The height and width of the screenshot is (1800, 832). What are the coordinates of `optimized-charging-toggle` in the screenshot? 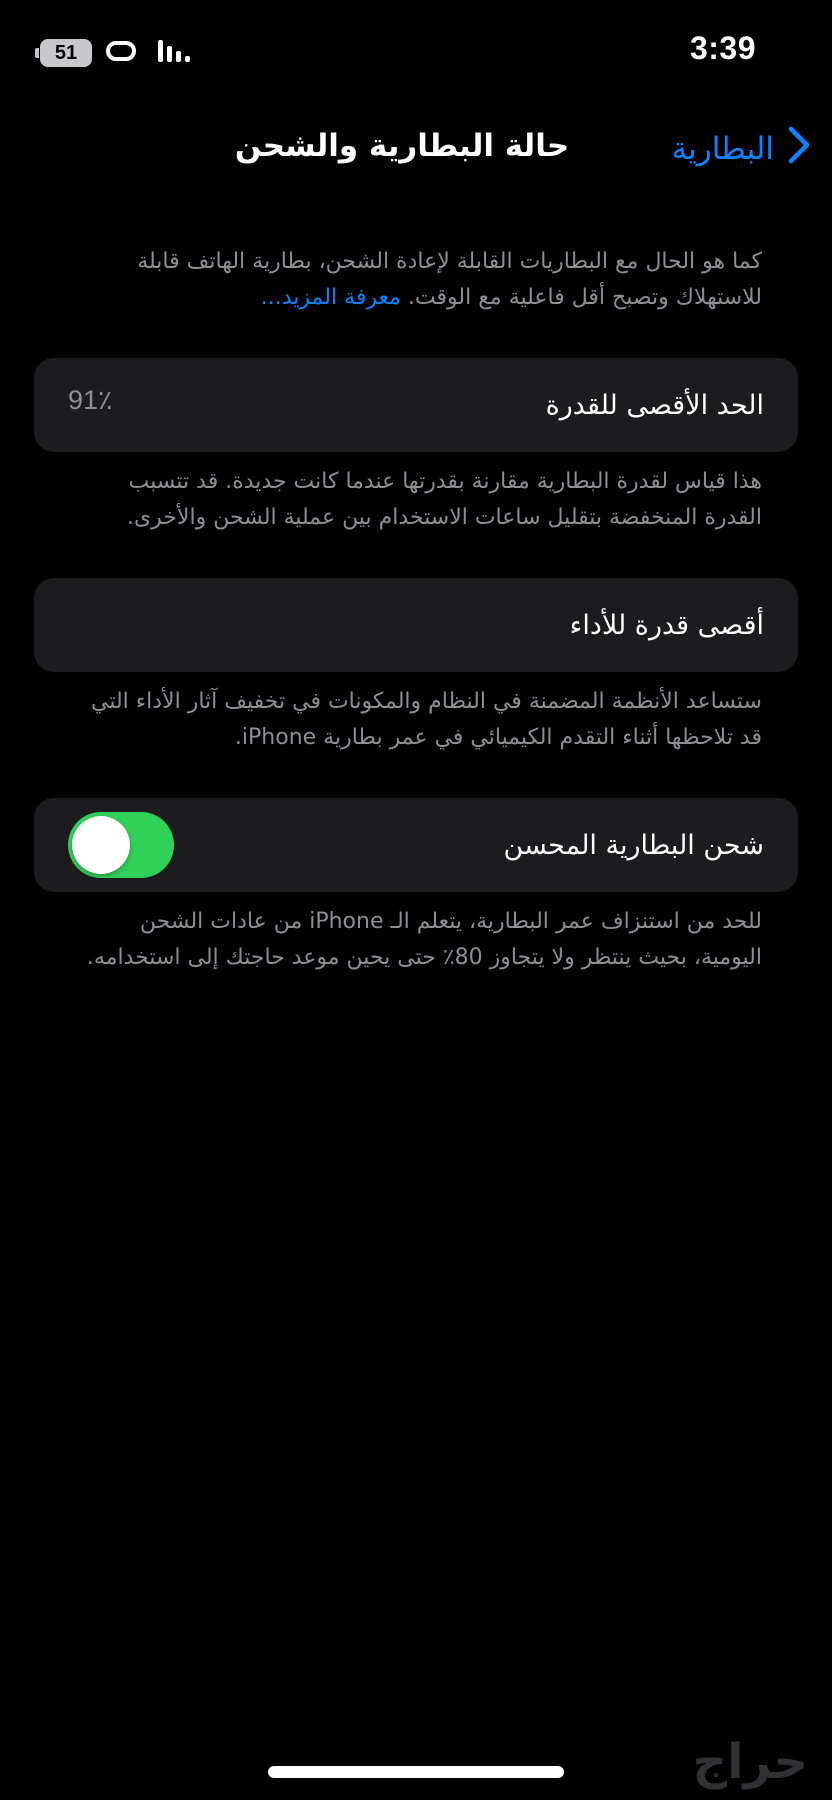 It's located at (121, 845).